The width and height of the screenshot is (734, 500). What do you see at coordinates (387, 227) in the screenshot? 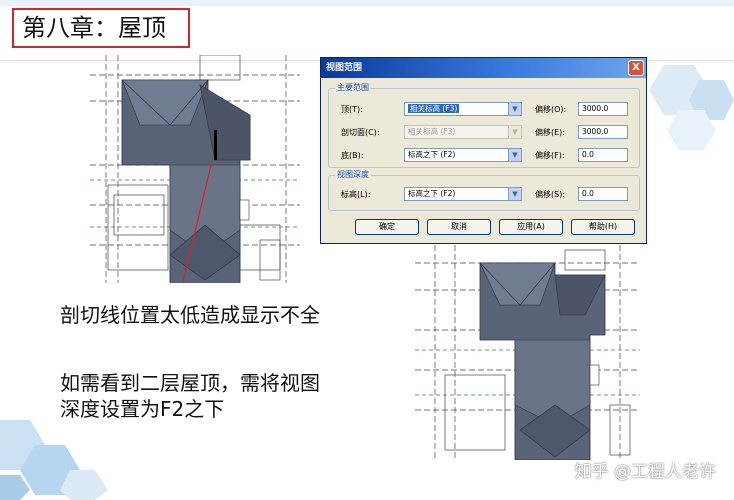
I see `ok-button: 确定` at bounding box center [387, 227].